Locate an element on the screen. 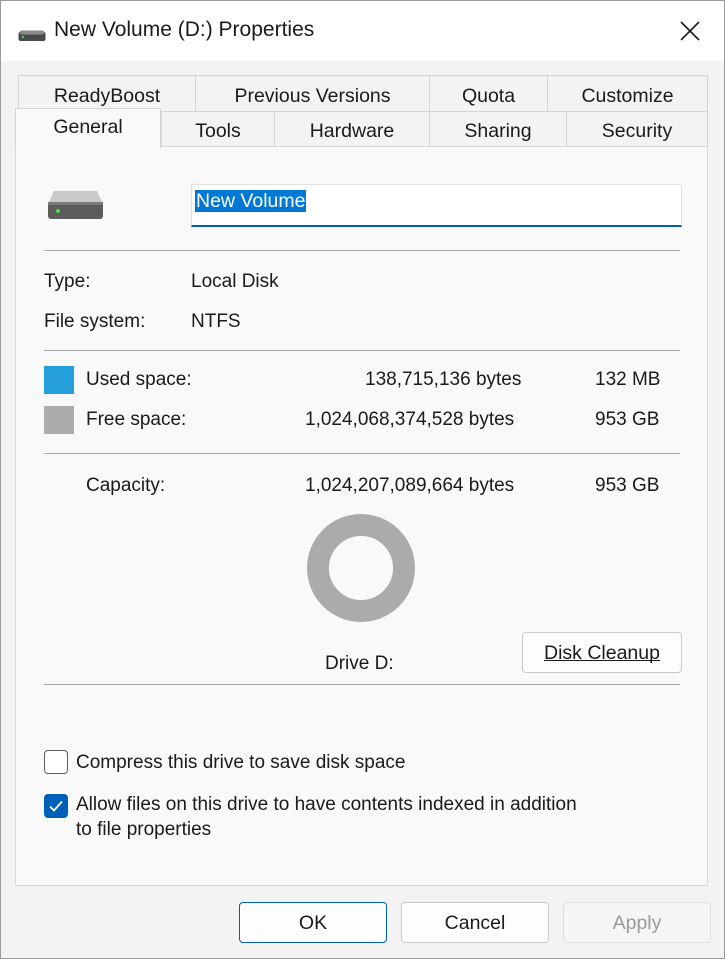 The height and width of the screenshot is (959, 725). tab-tools: Tools is located at coordinates (217, 129).